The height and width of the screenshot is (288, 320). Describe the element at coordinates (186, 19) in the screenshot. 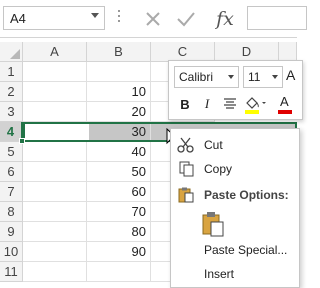

I see `enter-check-icon` at that location.